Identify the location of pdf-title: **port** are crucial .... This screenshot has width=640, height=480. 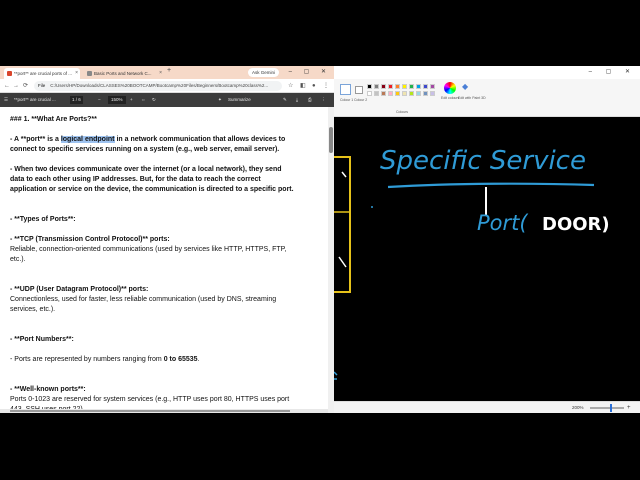
(35, 99).